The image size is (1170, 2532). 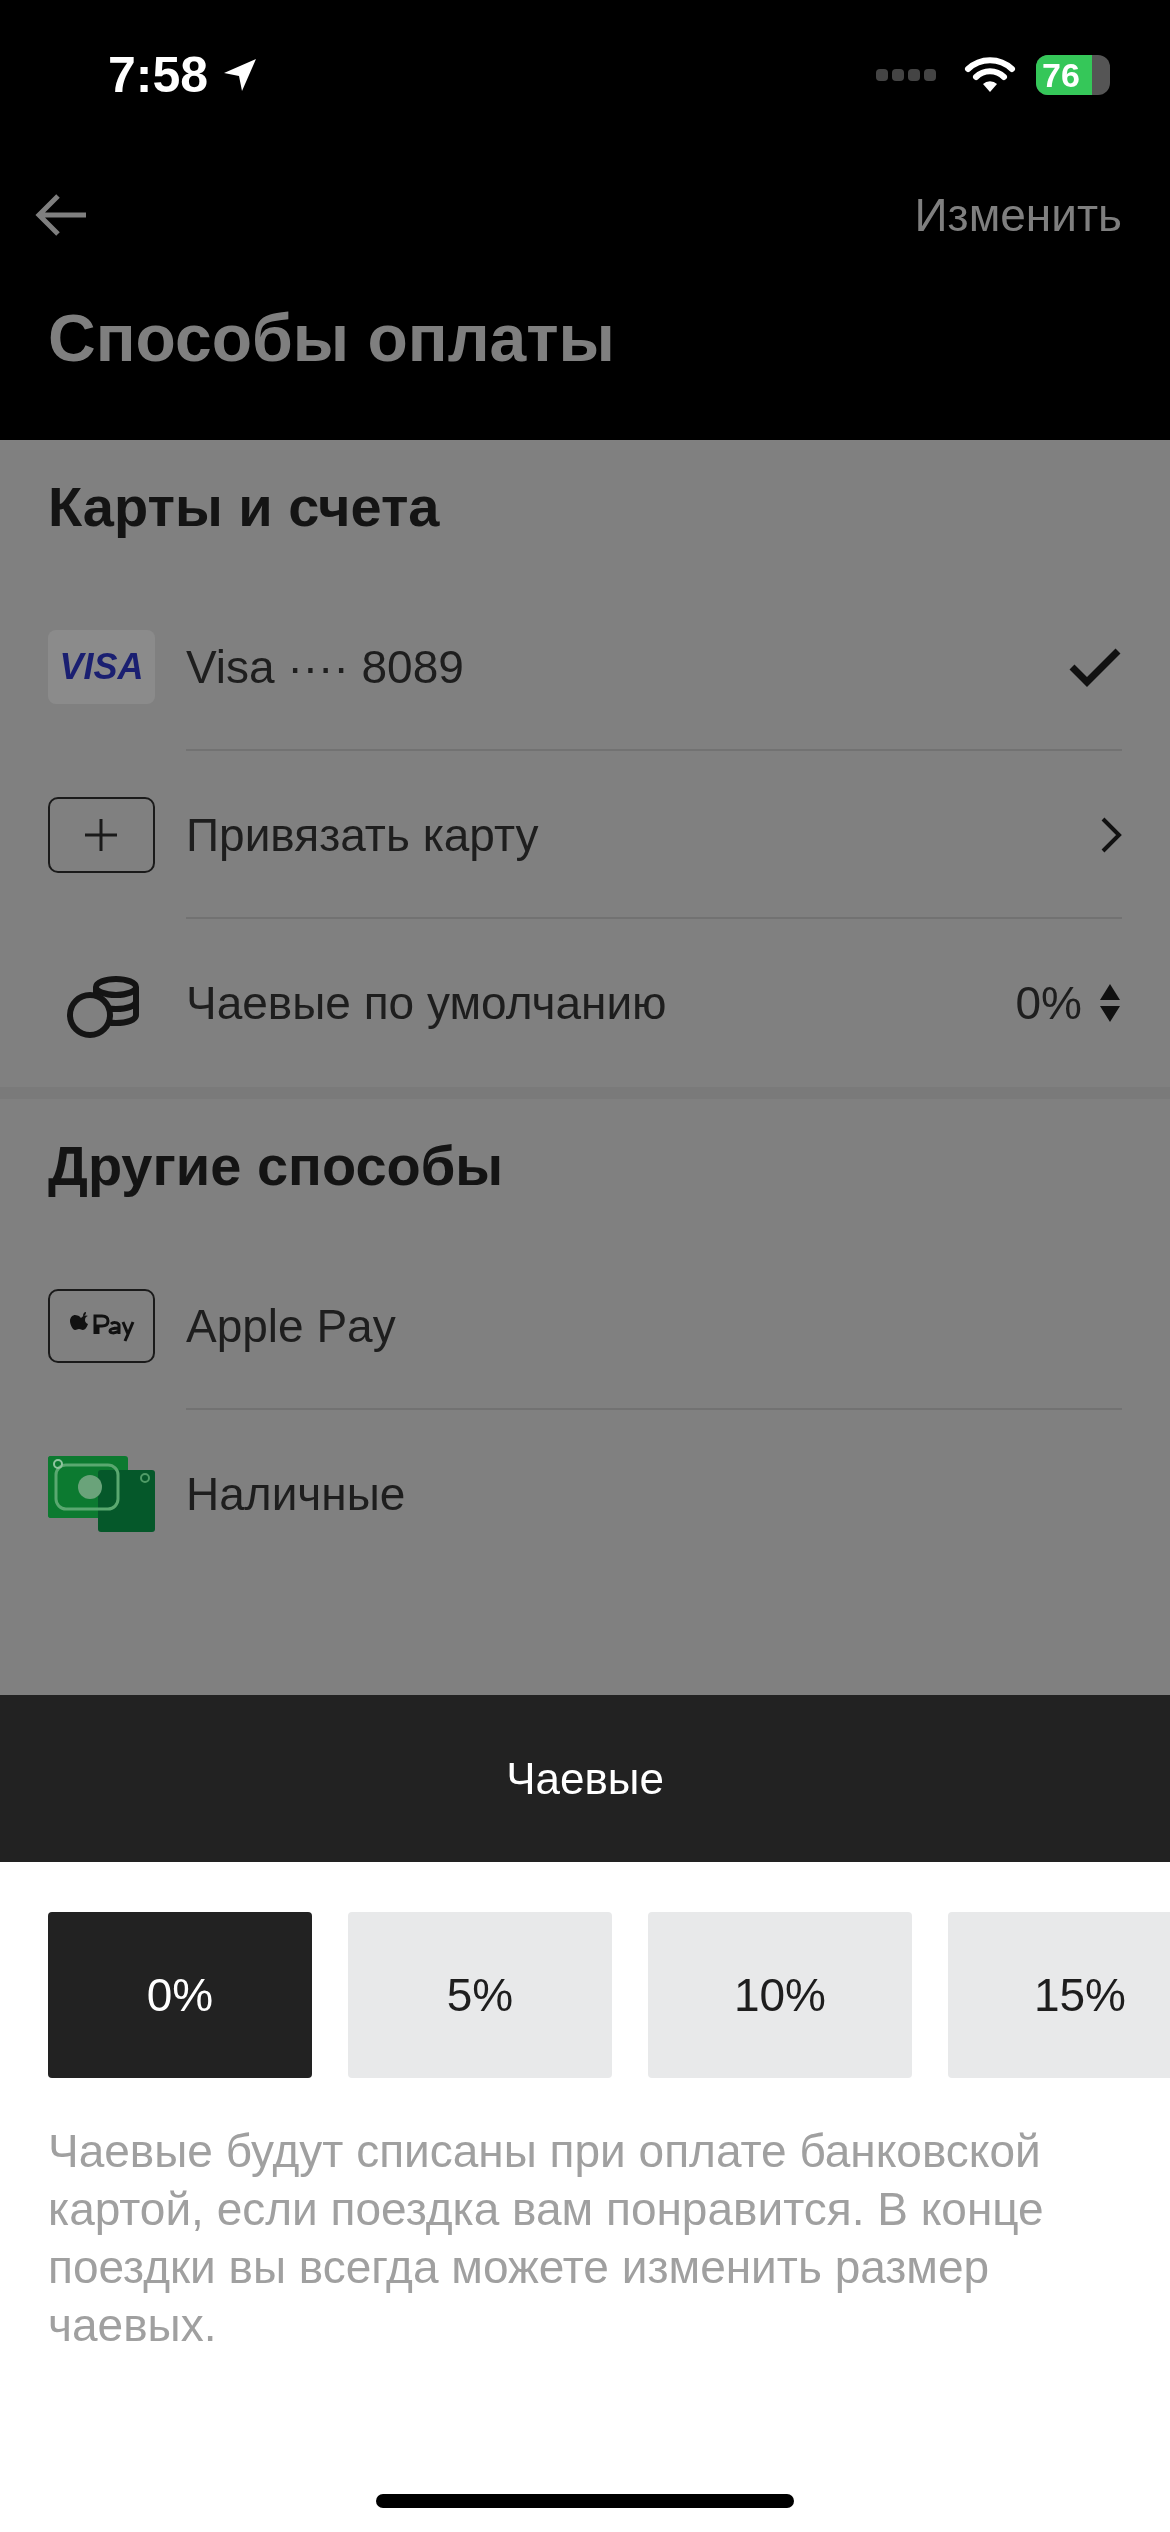 I want to click on wifi-icon, so click(x=990, y=75).